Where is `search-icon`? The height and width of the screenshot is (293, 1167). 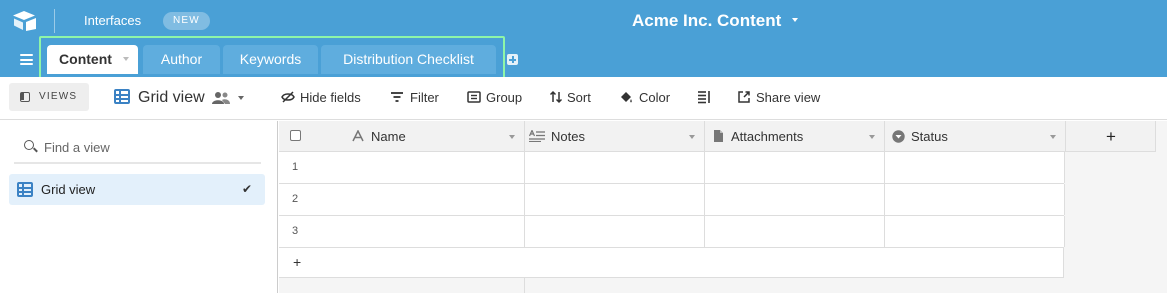
search-icon is located at coordinates (29, 145).